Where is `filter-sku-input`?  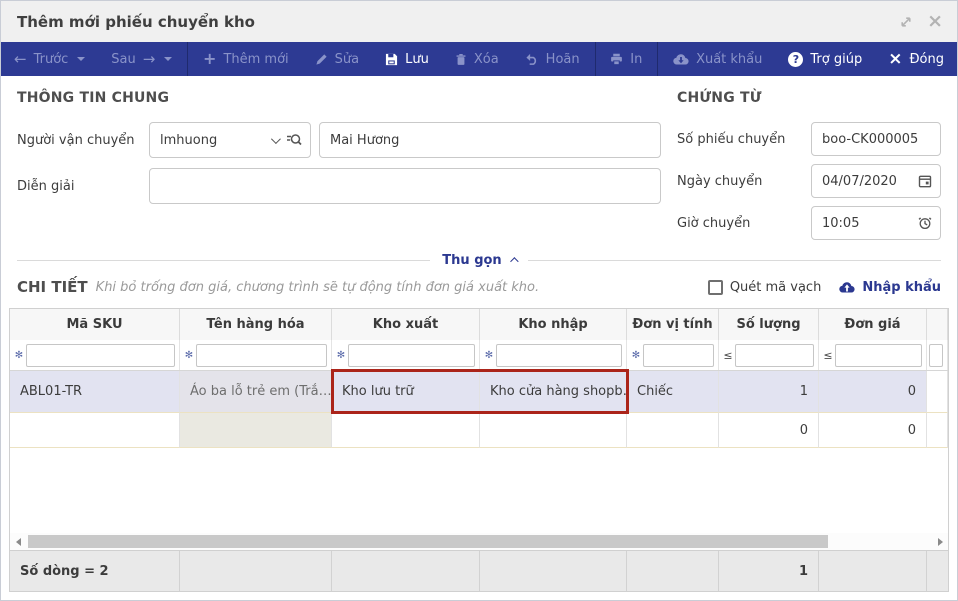 filter-sku-input is located at coordinates (100, 355).